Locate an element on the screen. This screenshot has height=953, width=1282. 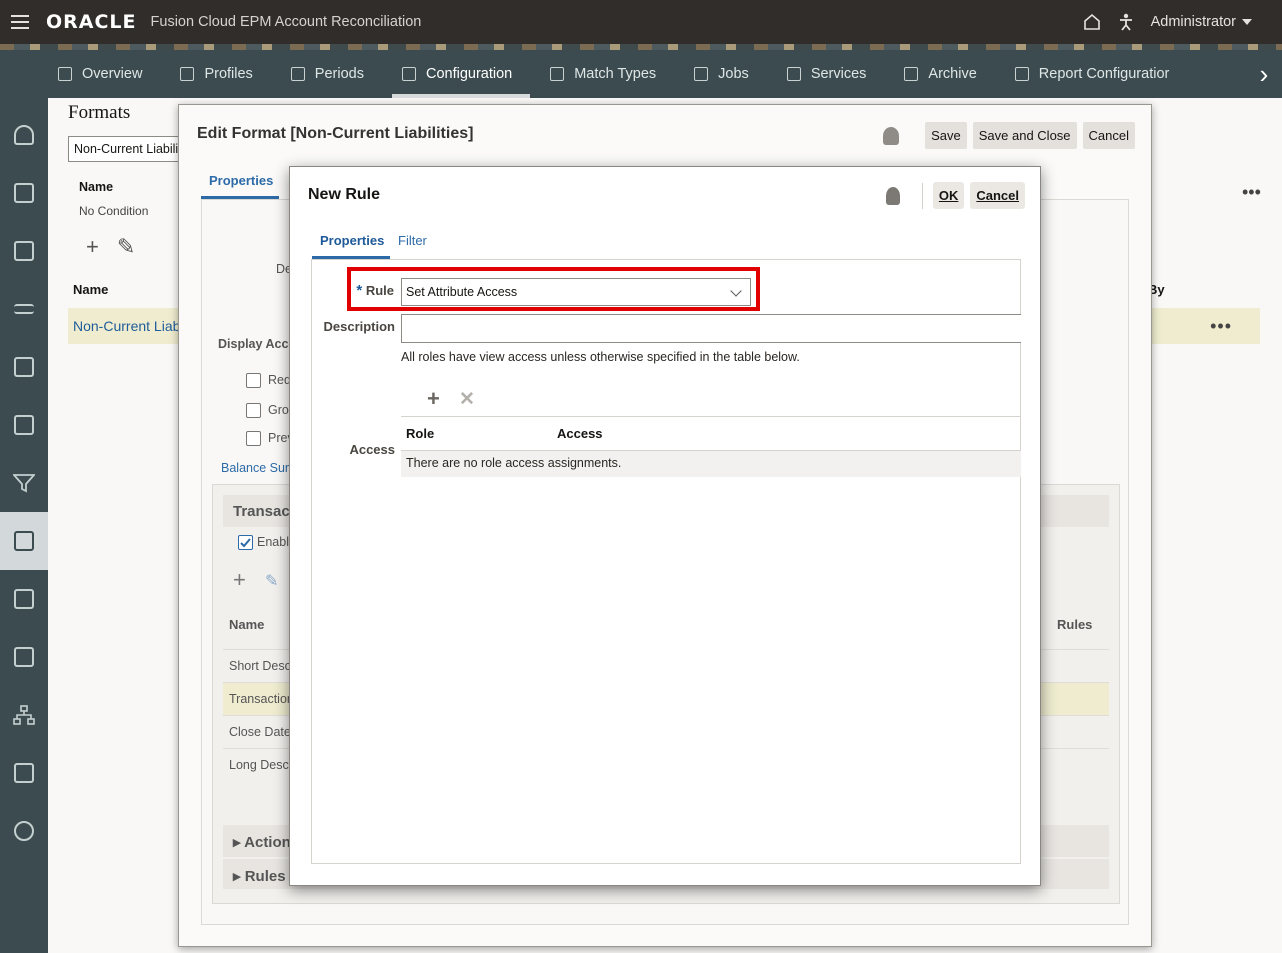
swap-arrows-icon is located at coordinates (24, 309).